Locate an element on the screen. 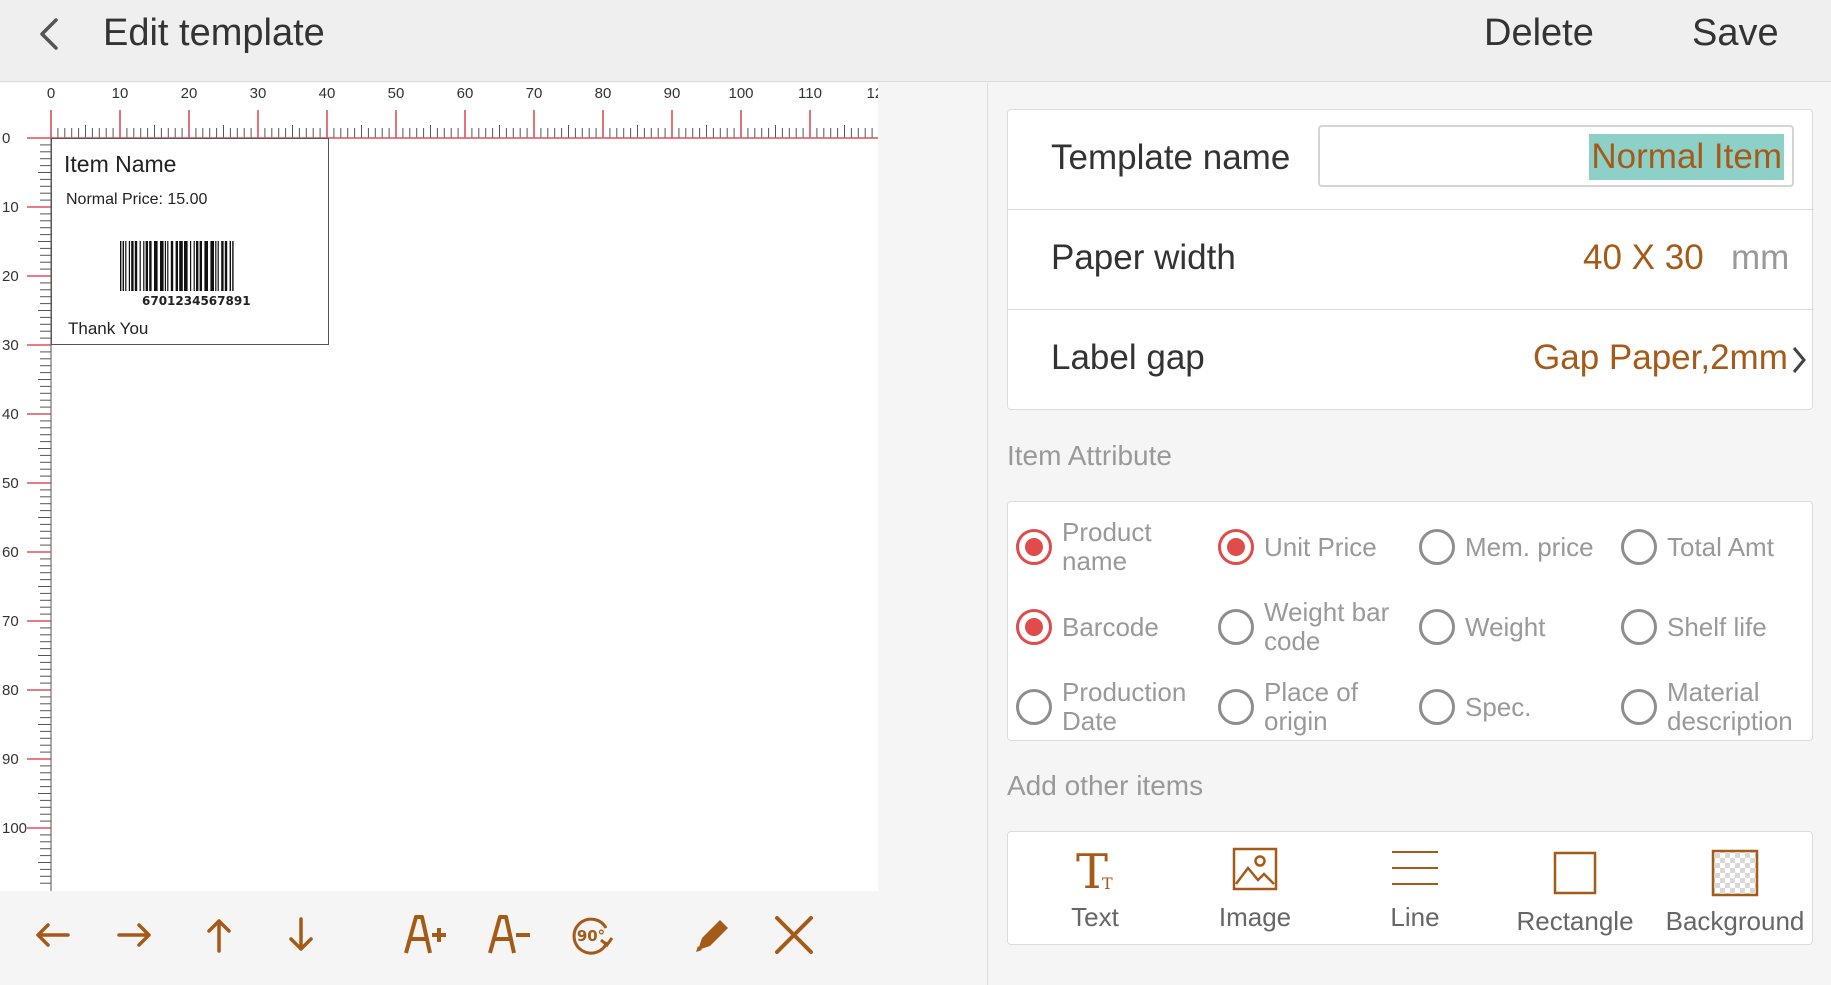 This screenshot has width=1831, height=985. arrow-right-icon is located at coordinates (134, 935).